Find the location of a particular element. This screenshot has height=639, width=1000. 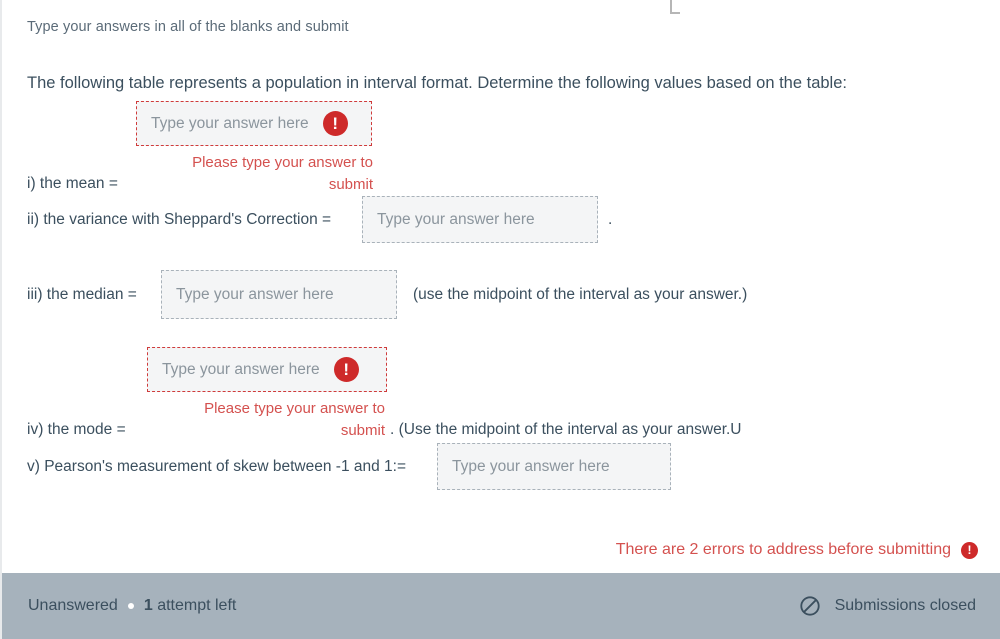

attempts-count: 1 is located at coordinates (148, 605).